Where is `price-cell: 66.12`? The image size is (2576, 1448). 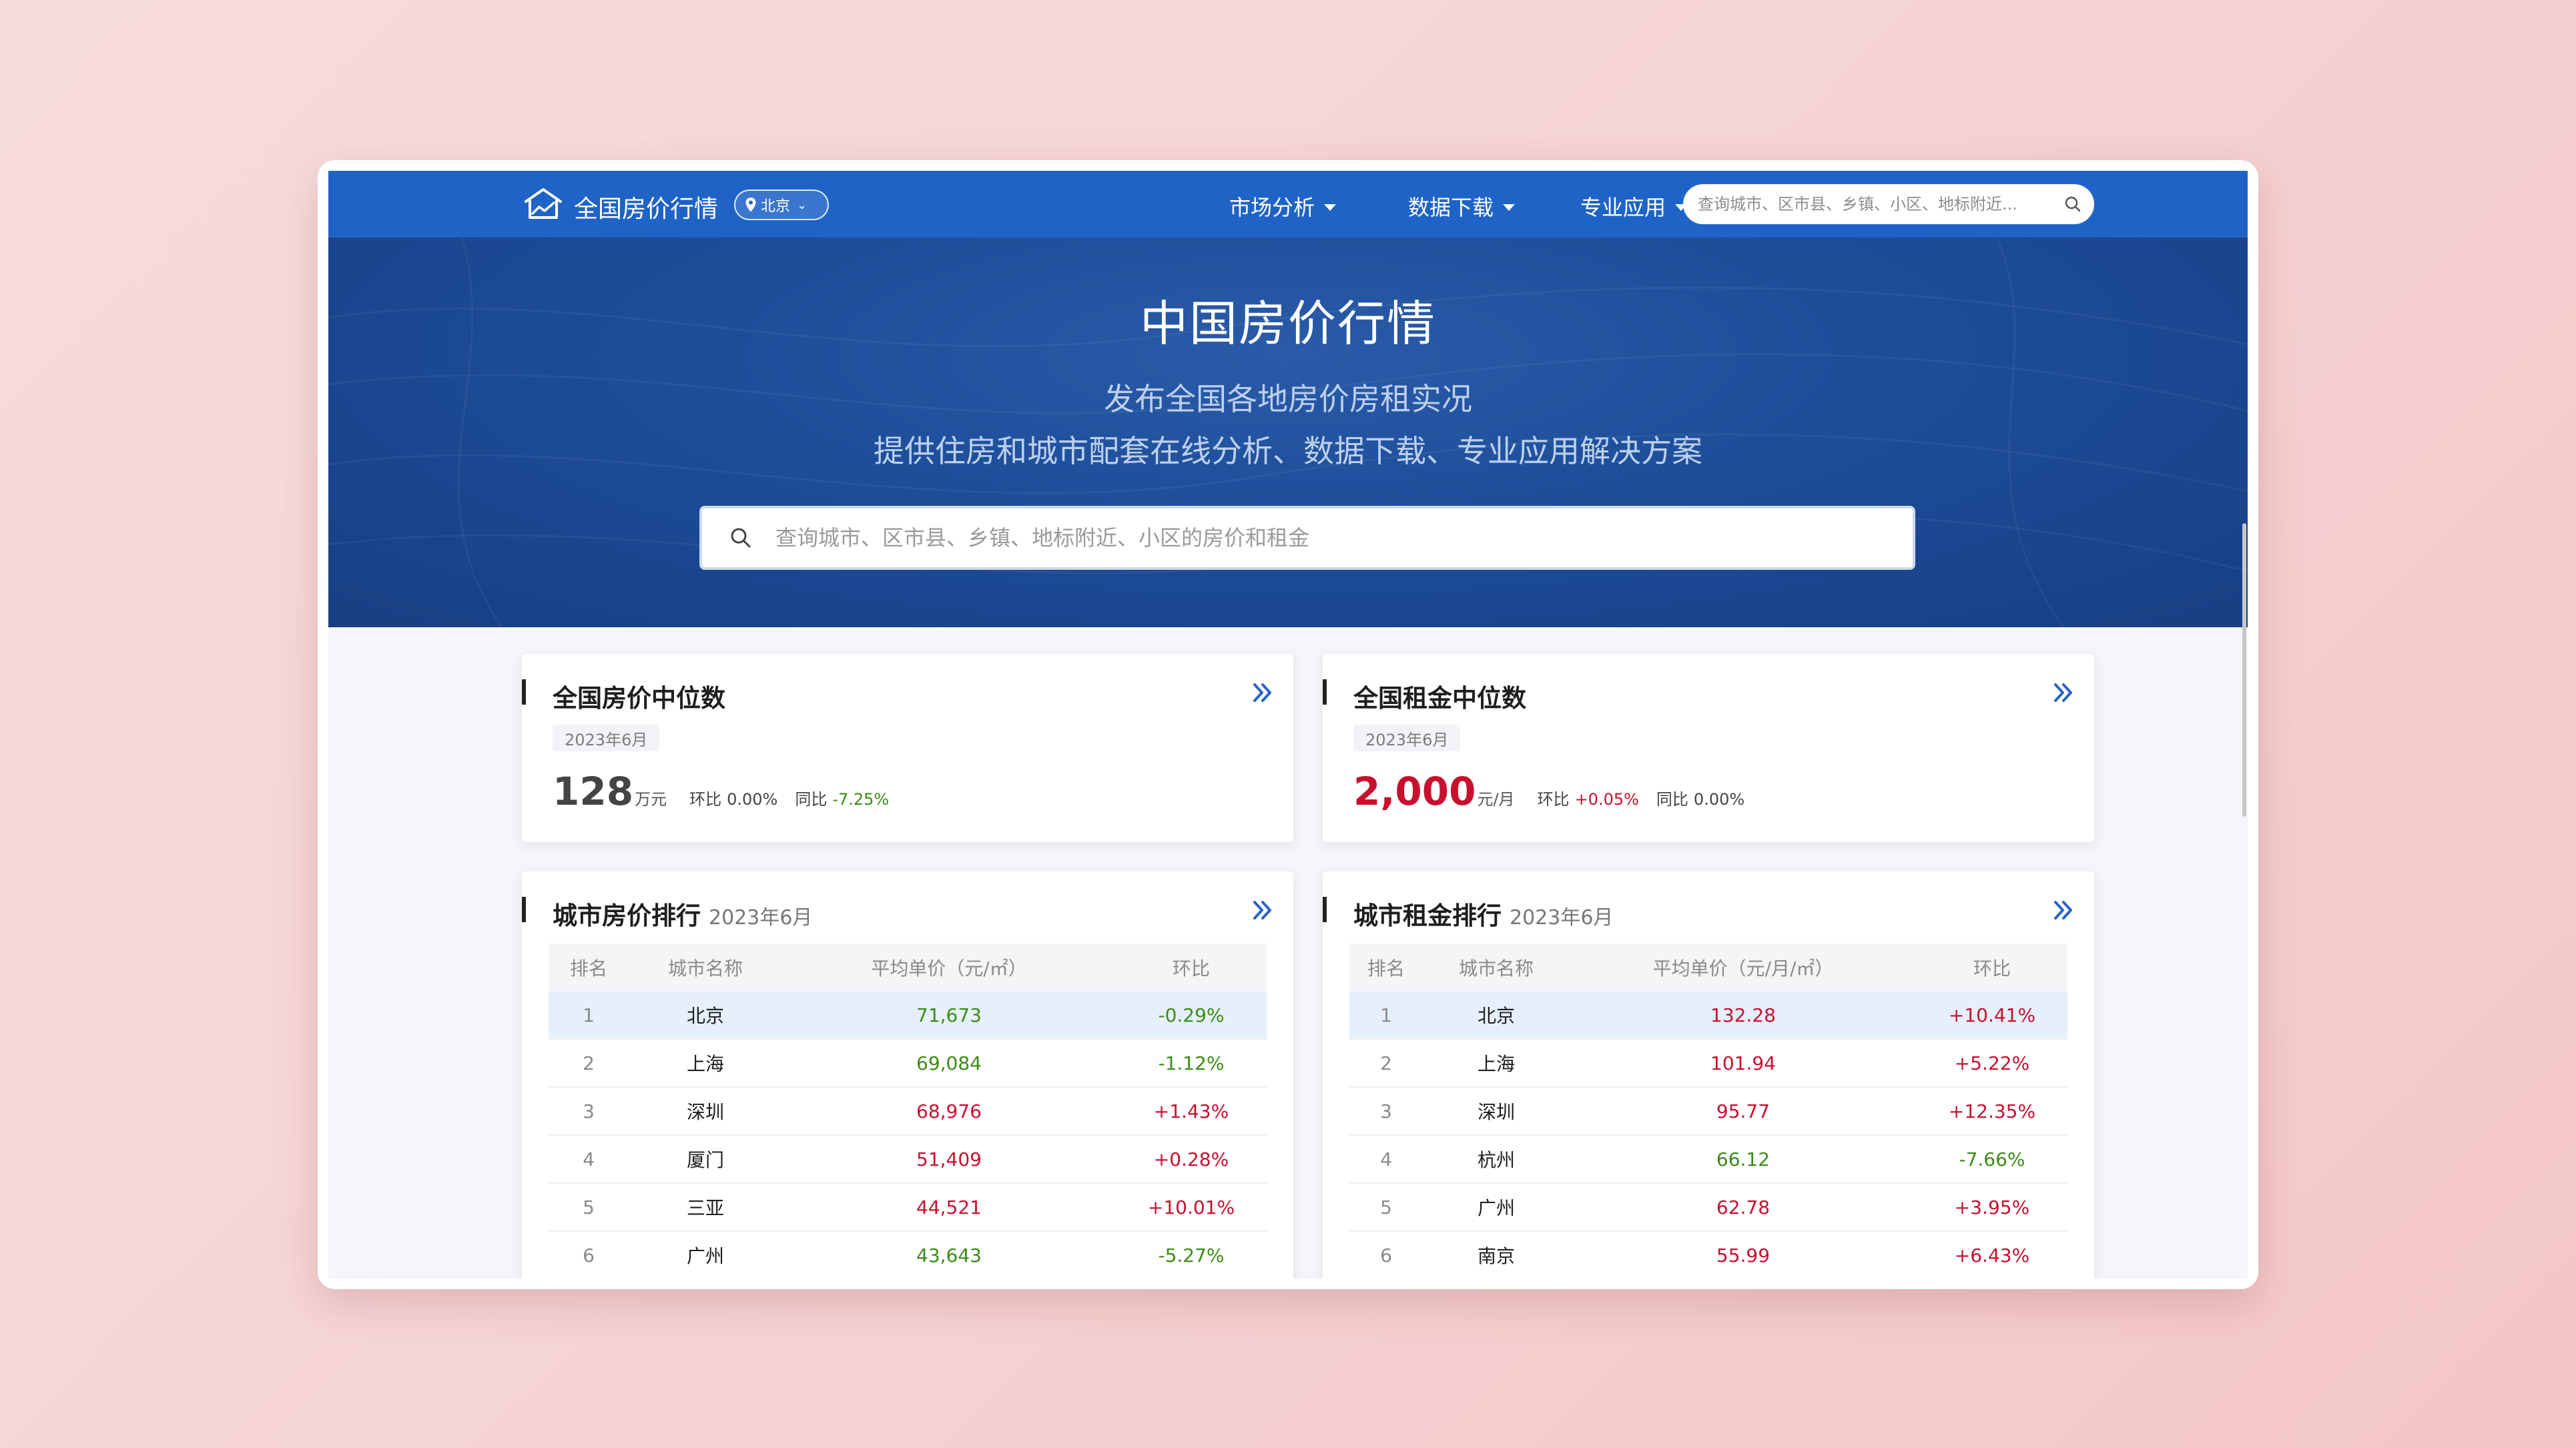
price-cell: 66.12 is located at coordinates (1743, 1159).